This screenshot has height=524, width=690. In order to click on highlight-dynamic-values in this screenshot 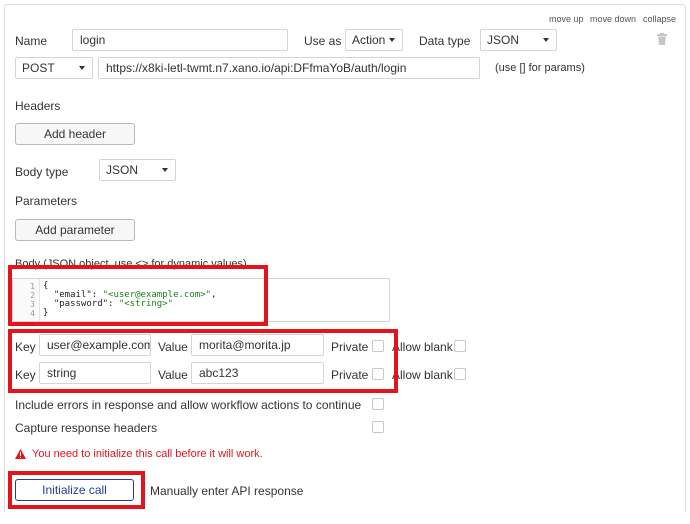, I will do `click(203, 361)`.